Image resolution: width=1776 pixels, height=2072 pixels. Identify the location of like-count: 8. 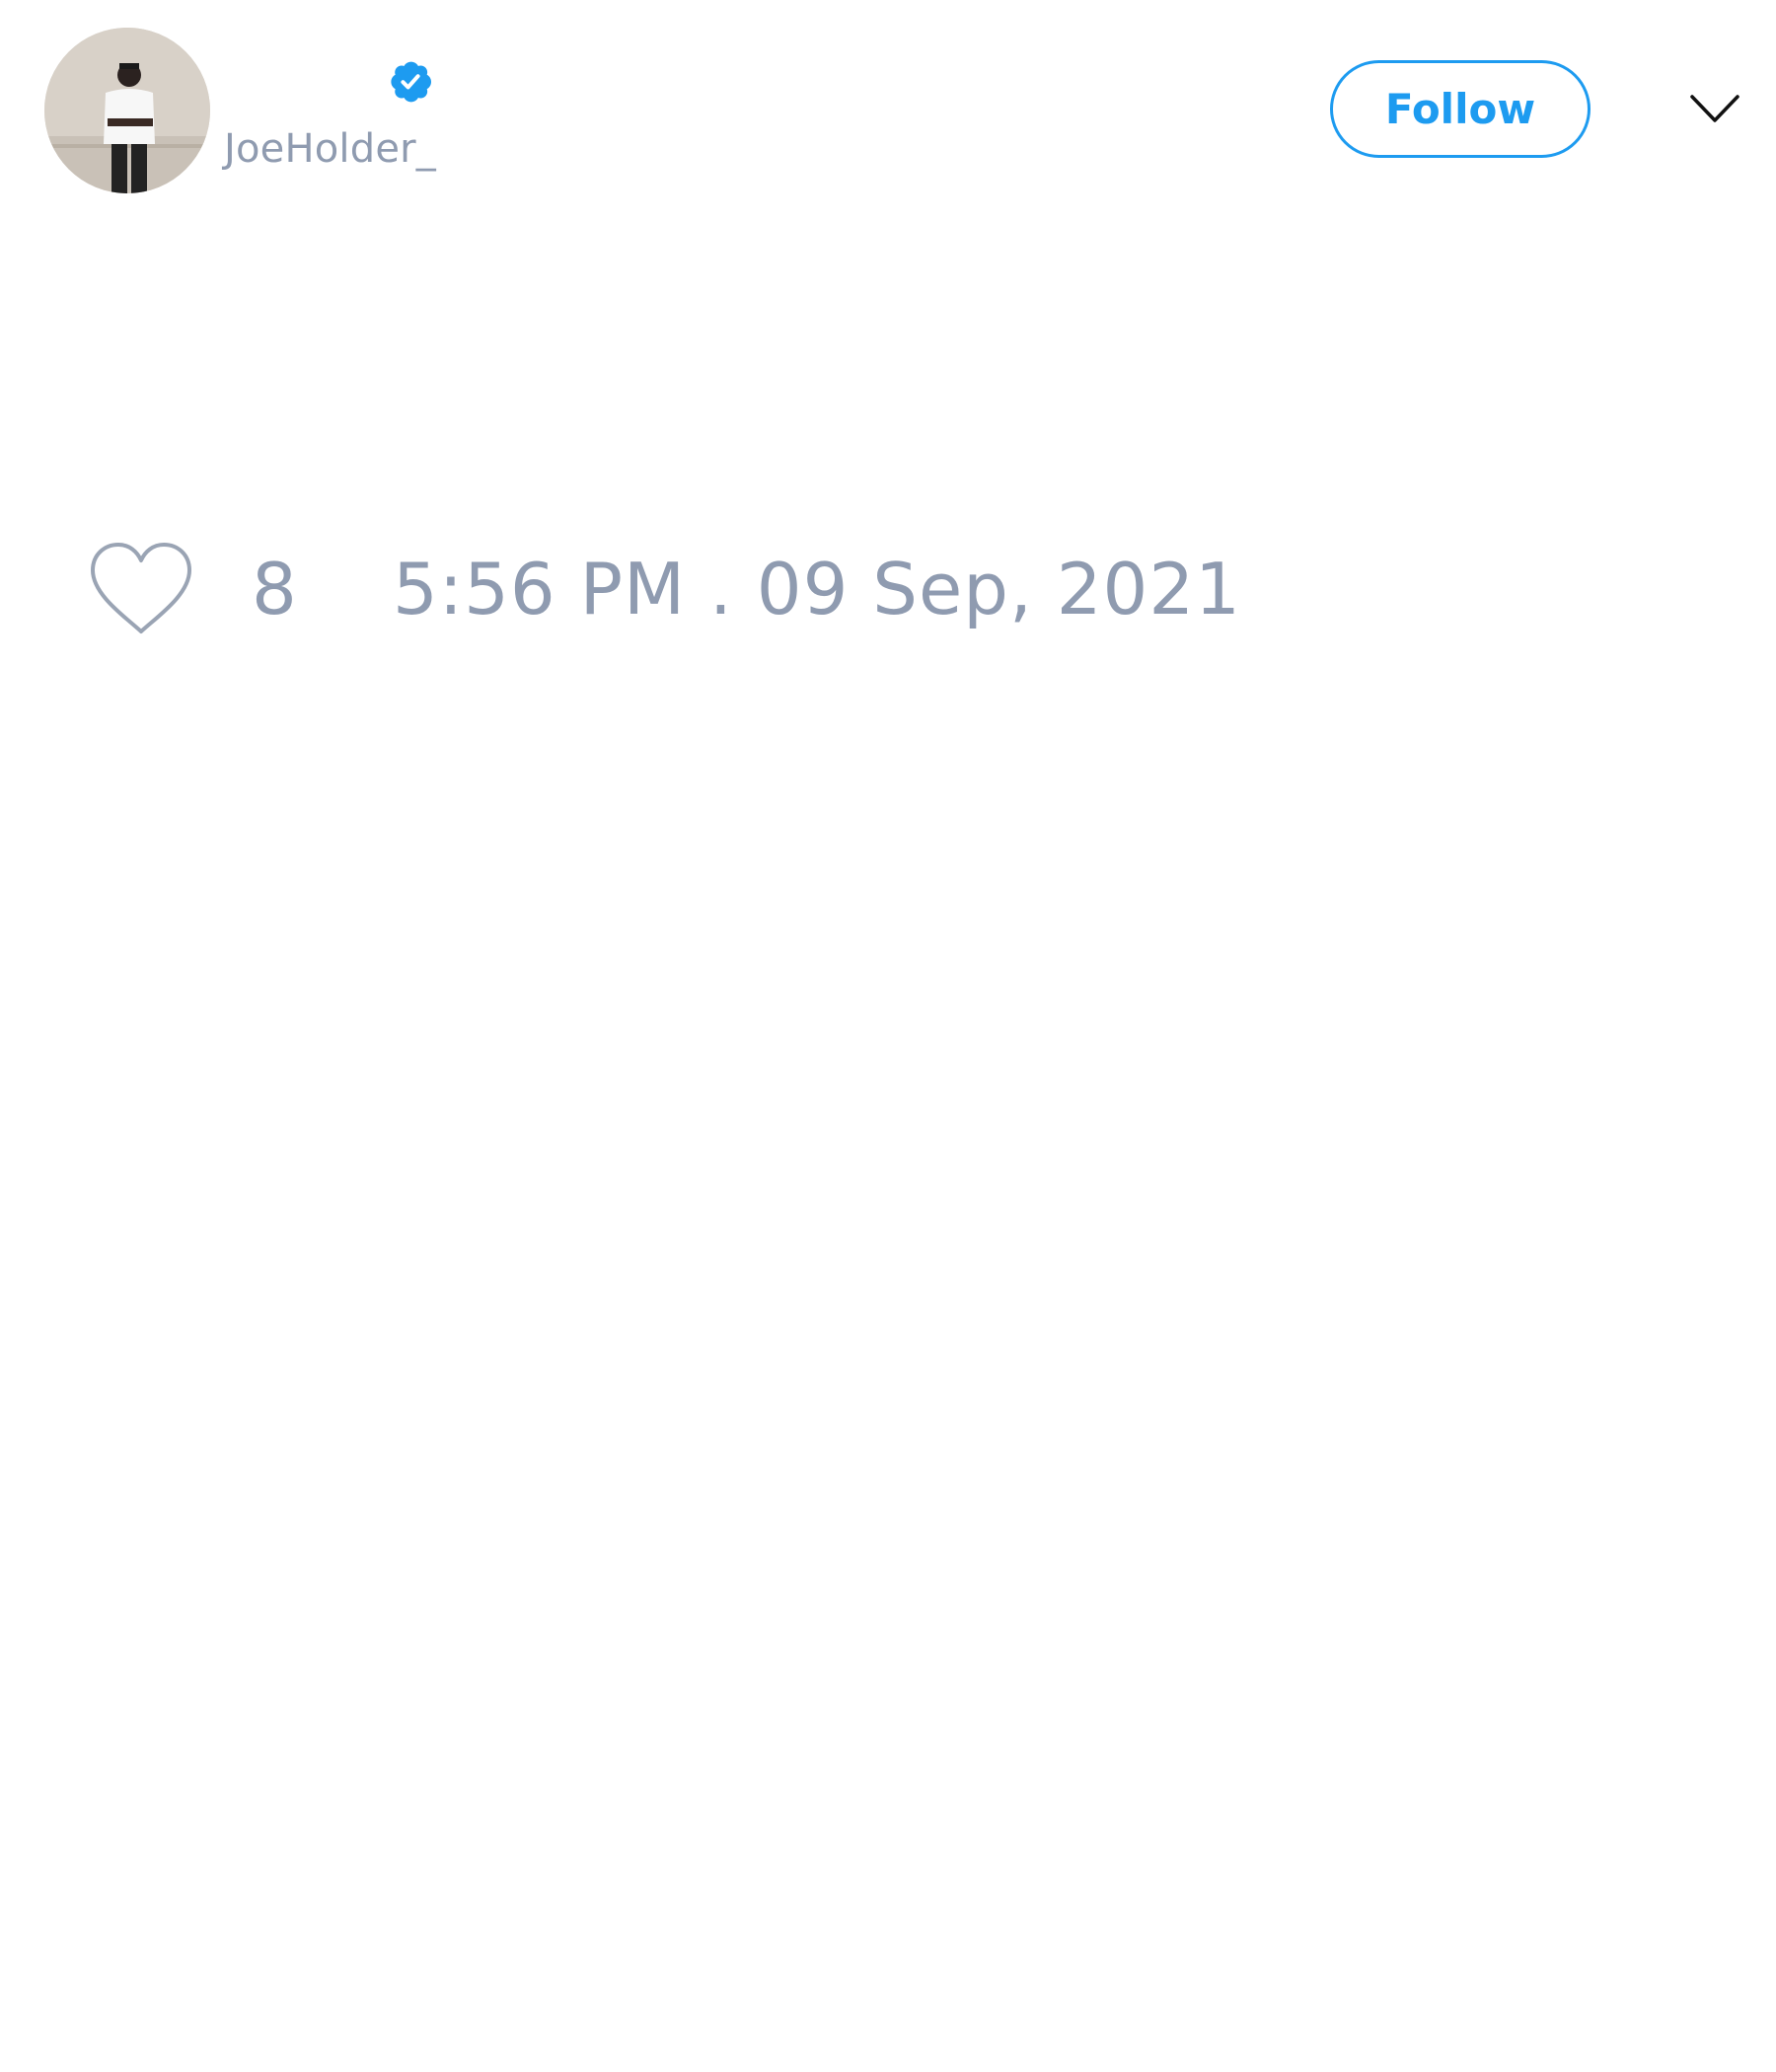
(274, 589).